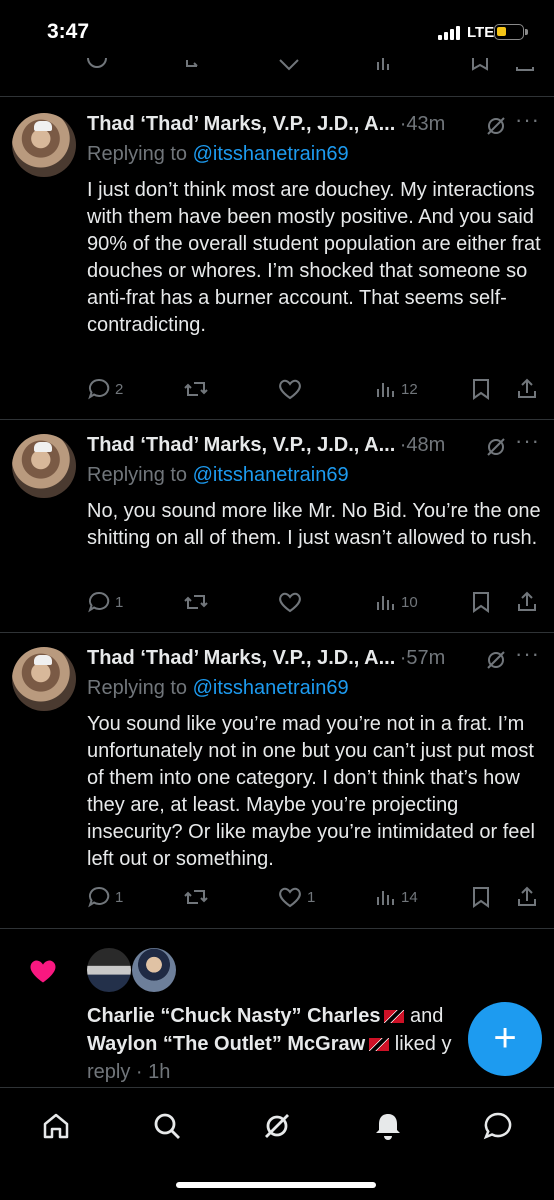  I want to click on tab-search, so click(167, 1126).